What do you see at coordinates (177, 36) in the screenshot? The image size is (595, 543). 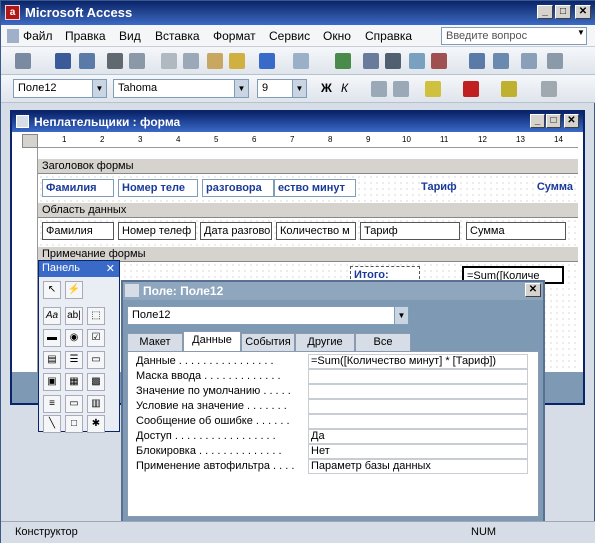 I see `menu-insert: Вставка` at bounding box center [177, 36].